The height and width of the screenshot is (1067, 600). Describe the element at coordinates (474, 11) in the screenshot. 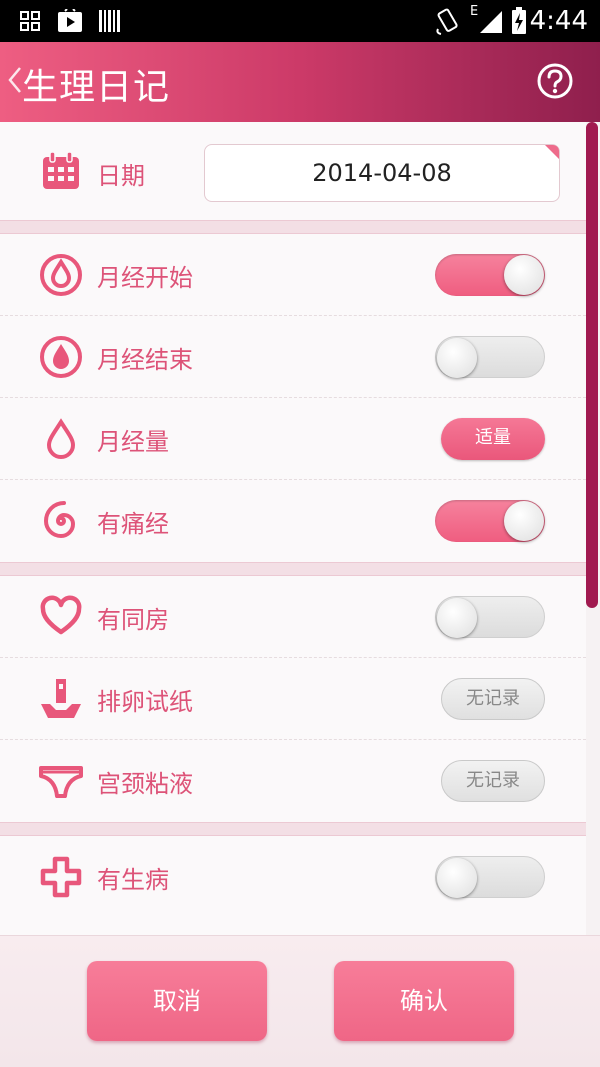

I see `network-type-label: E` at that location.